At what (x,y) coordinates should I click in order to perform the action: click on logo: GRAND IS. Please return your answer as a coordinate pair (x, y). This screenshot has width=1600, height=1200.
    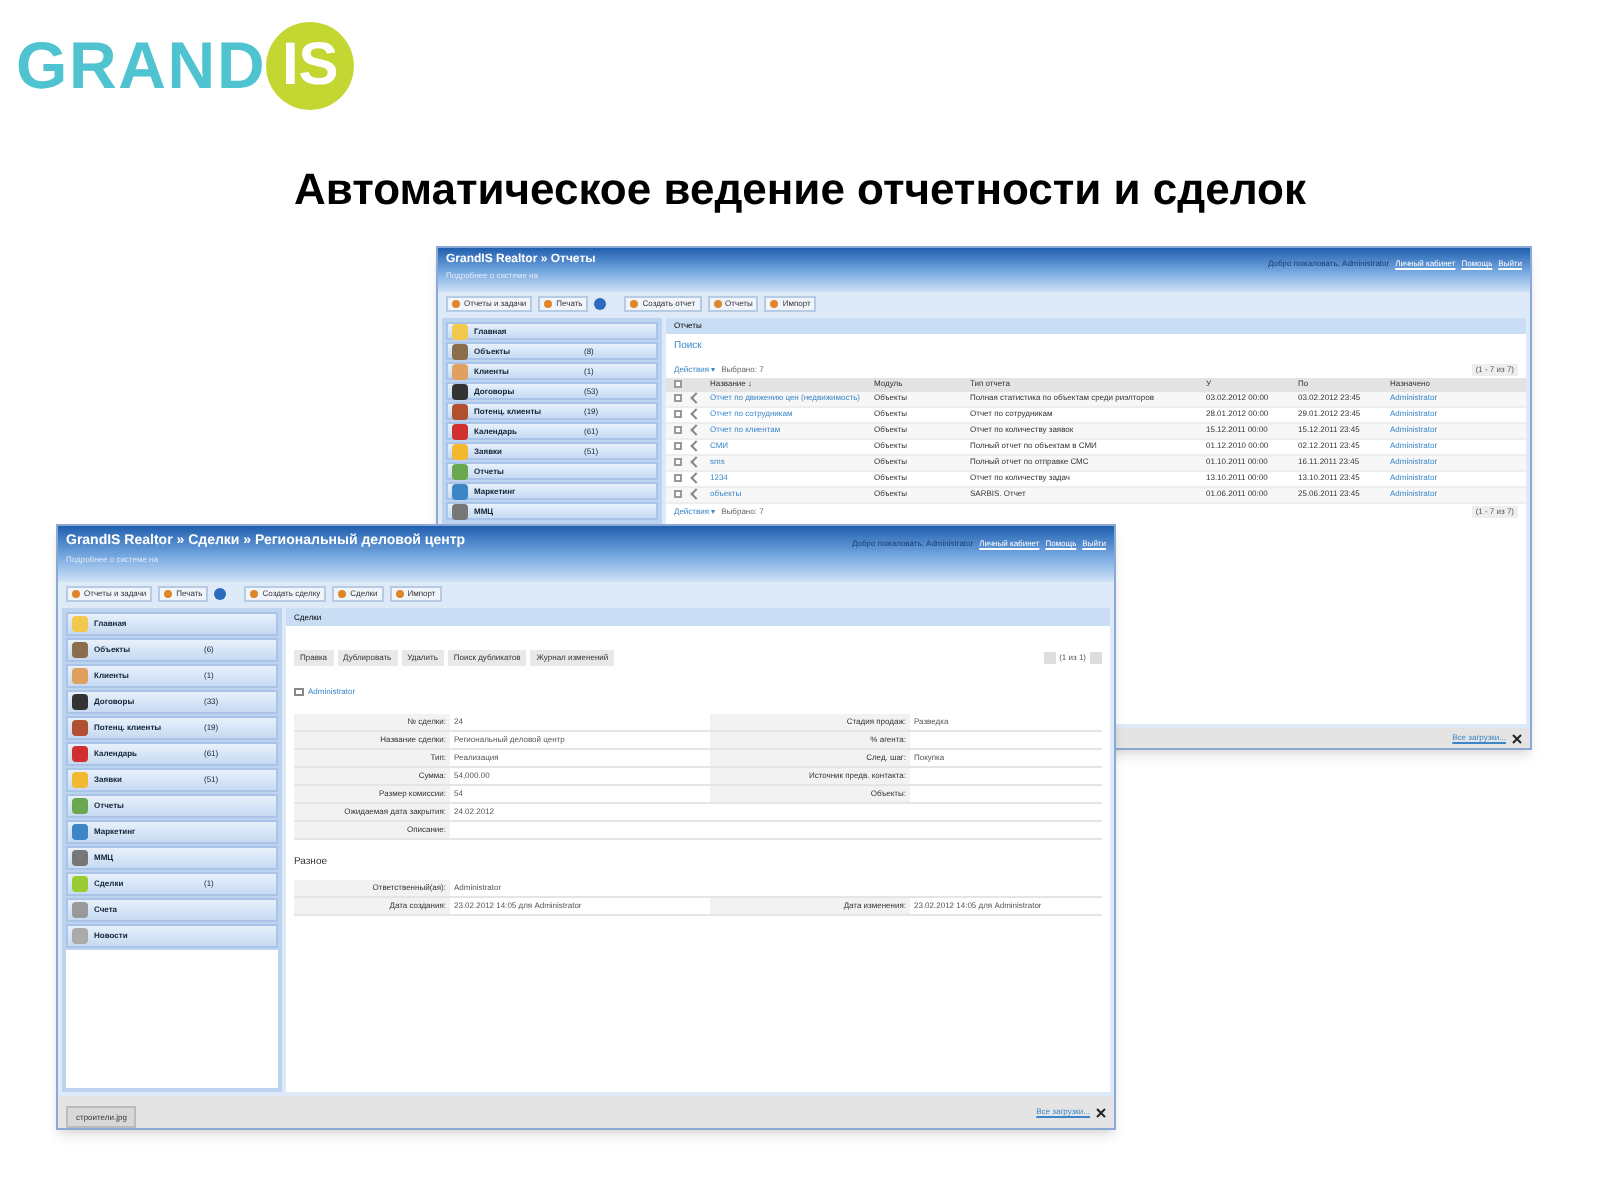
    Looking at the image, I should click on (185, 65).